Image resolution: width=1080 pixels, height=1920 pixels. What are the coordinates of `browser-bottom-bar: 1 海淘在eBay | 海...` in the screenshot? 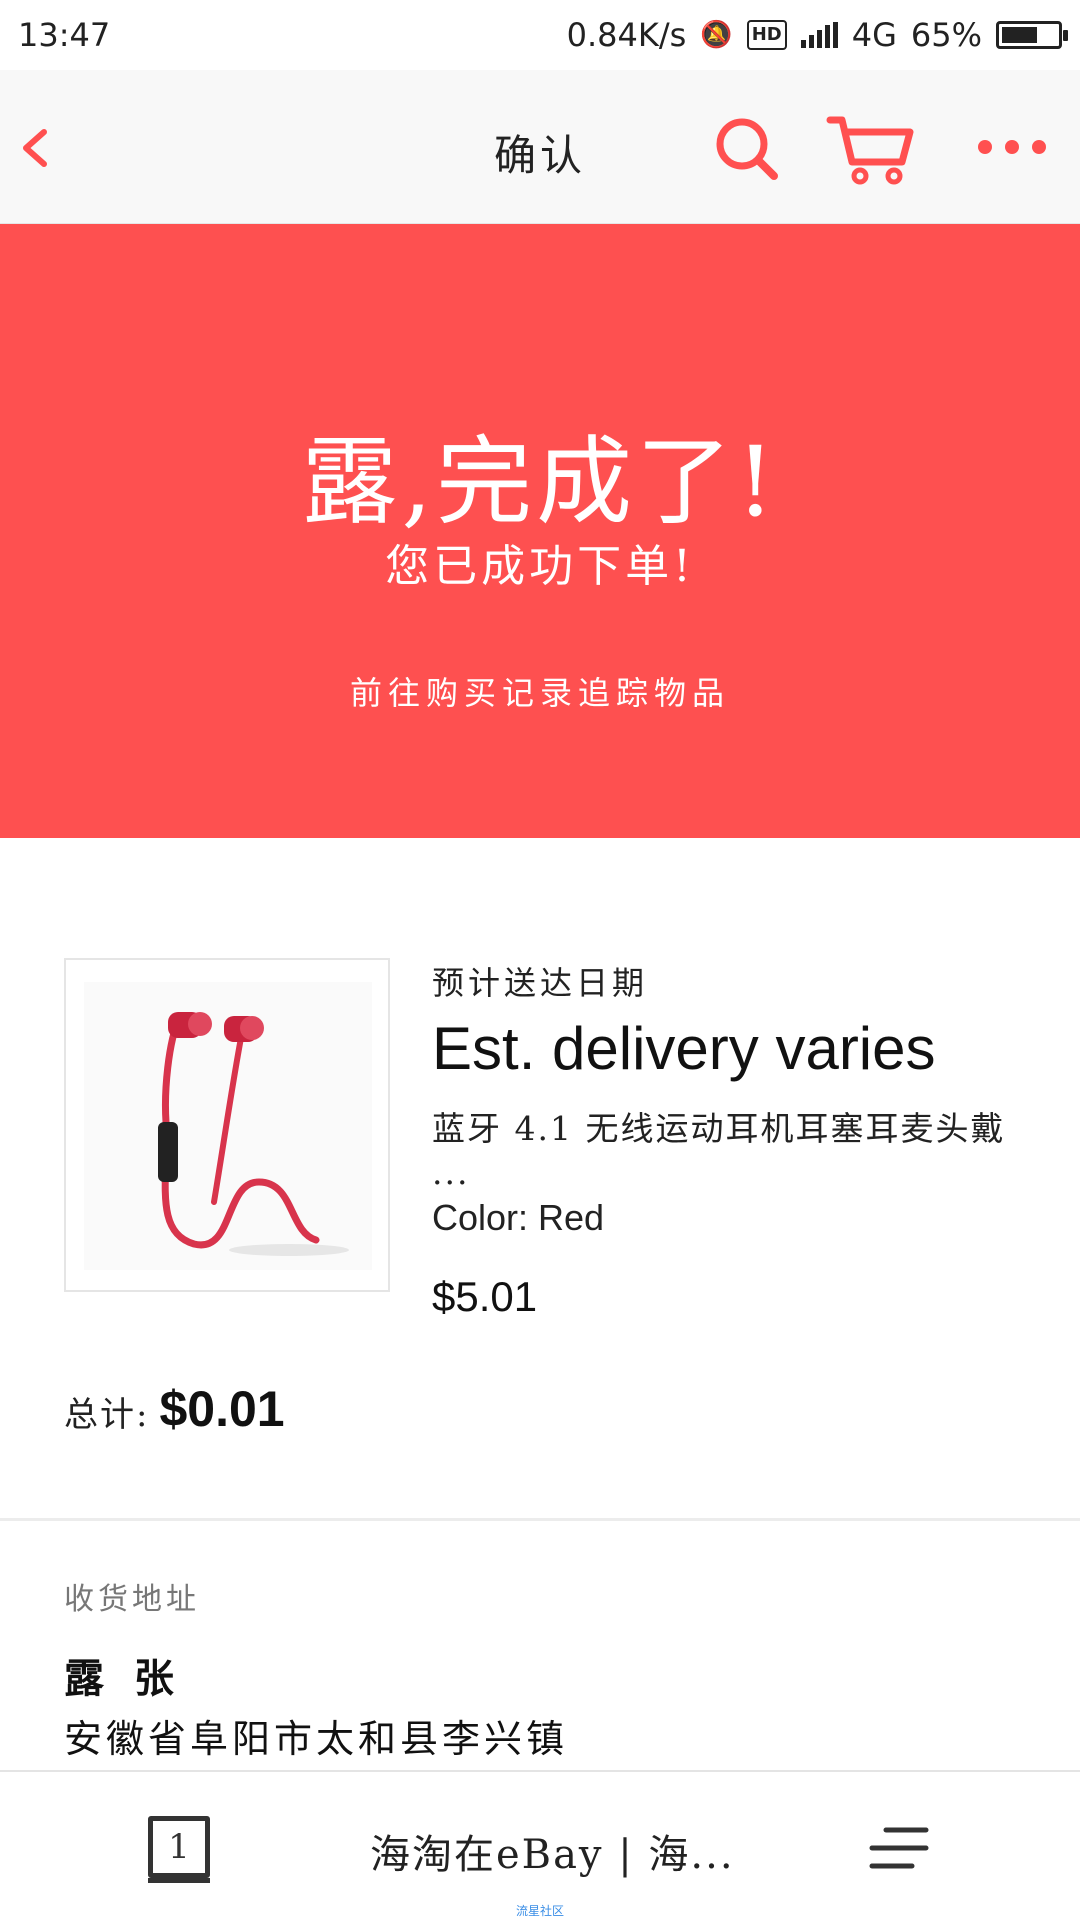 It's located at (540, 1845).